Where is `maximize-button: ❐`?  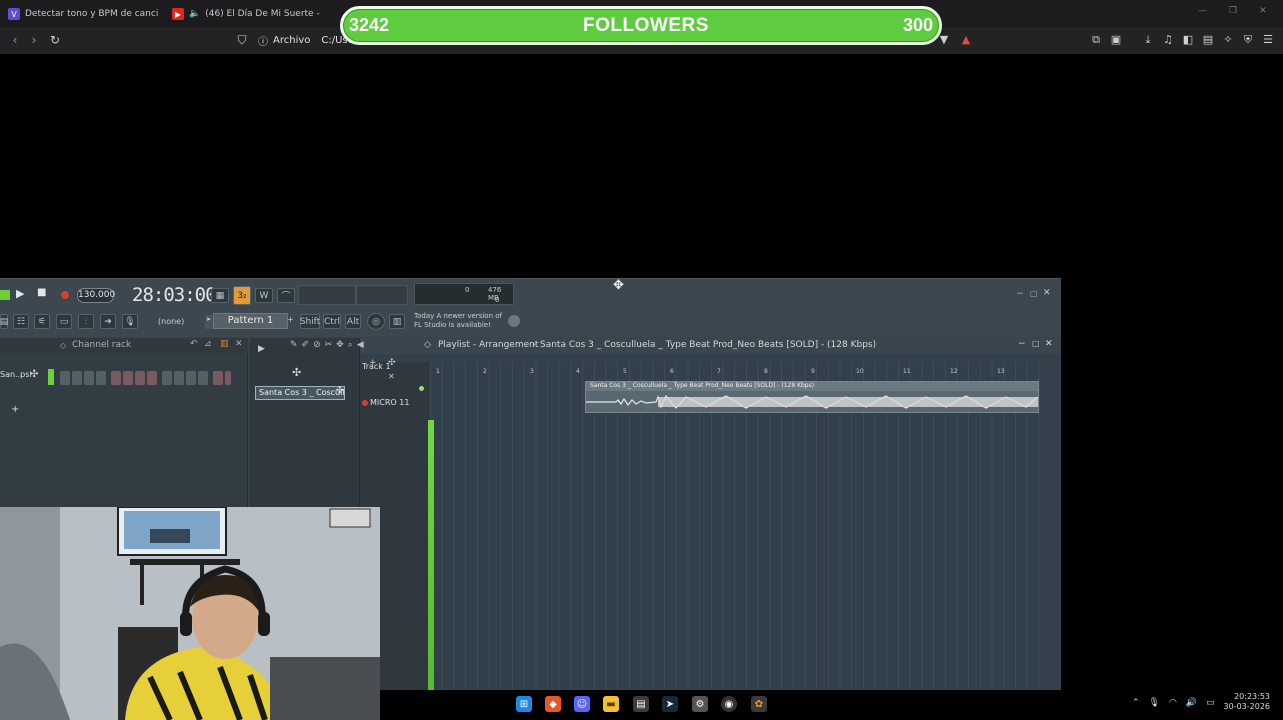 maximize-button: ❐ is located at coordinates (1233, 11).